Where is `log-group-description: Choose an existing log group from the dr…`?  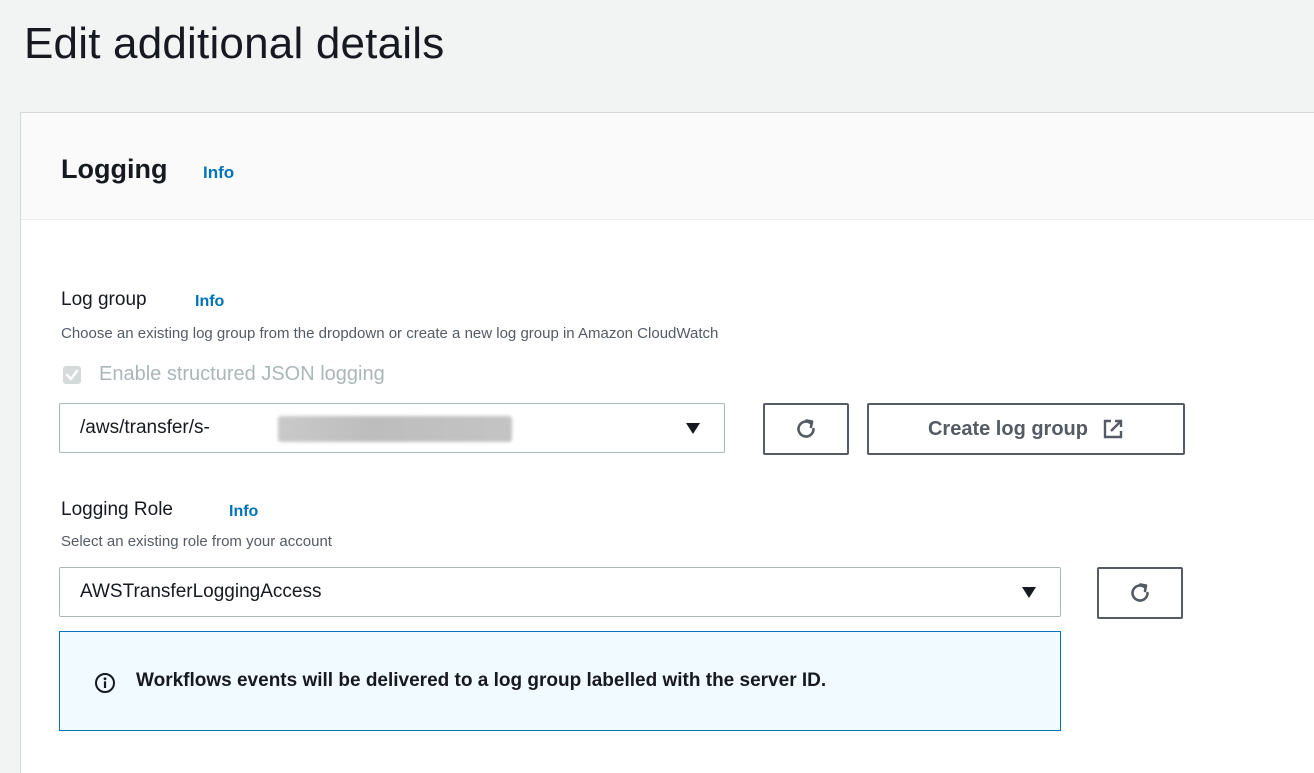
log-group-description: Choose an existing log group from the dr… is located at coordinates (390, 333).